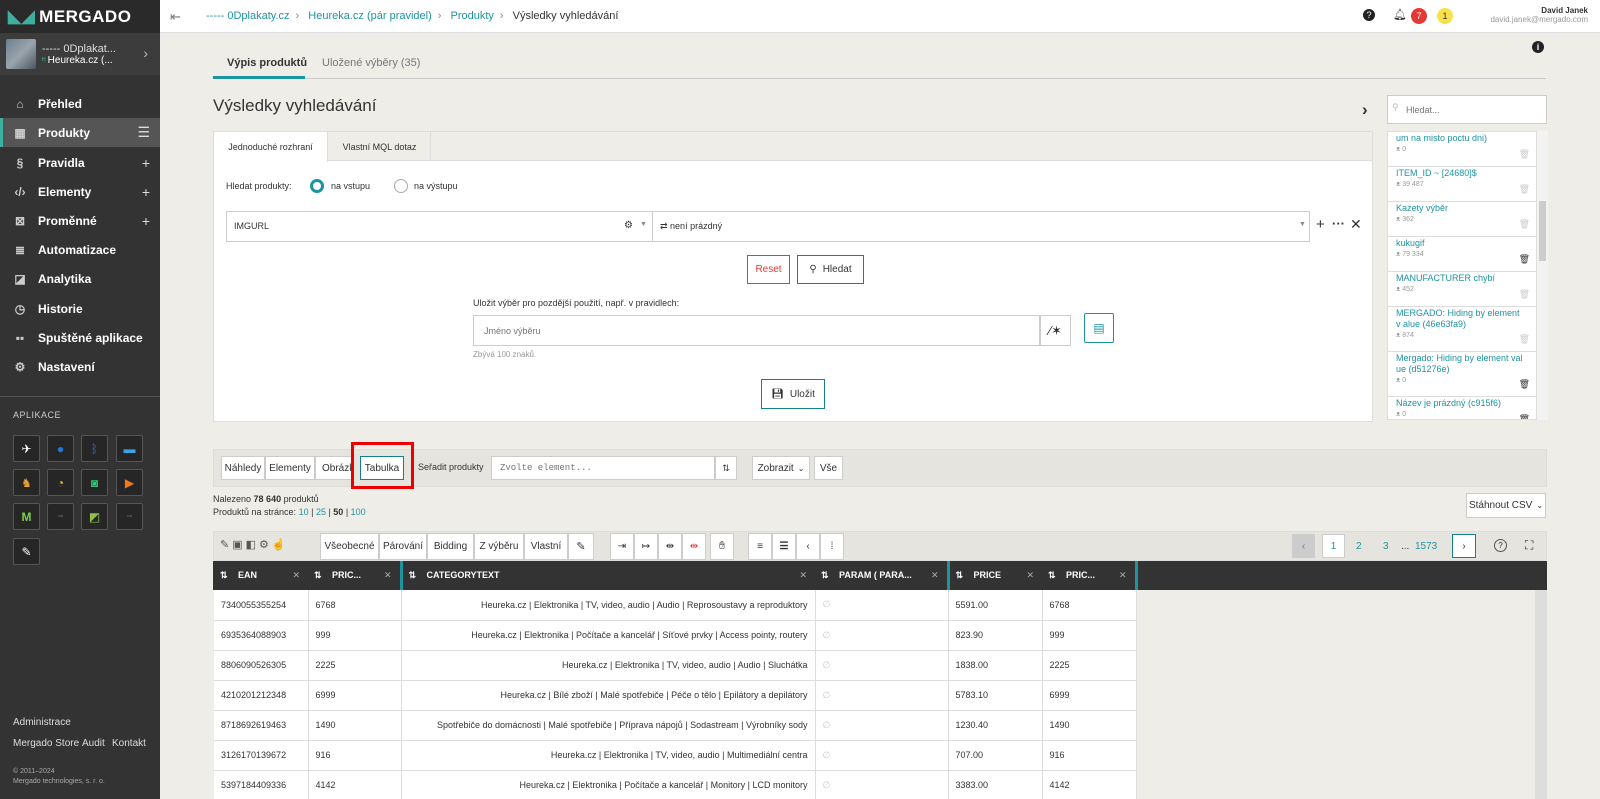 The image size is (1600, 799). Describe the element at coordinates (261, 575) in the screenshot. I see `column-header: ⇅ EAN ✕` at that location.